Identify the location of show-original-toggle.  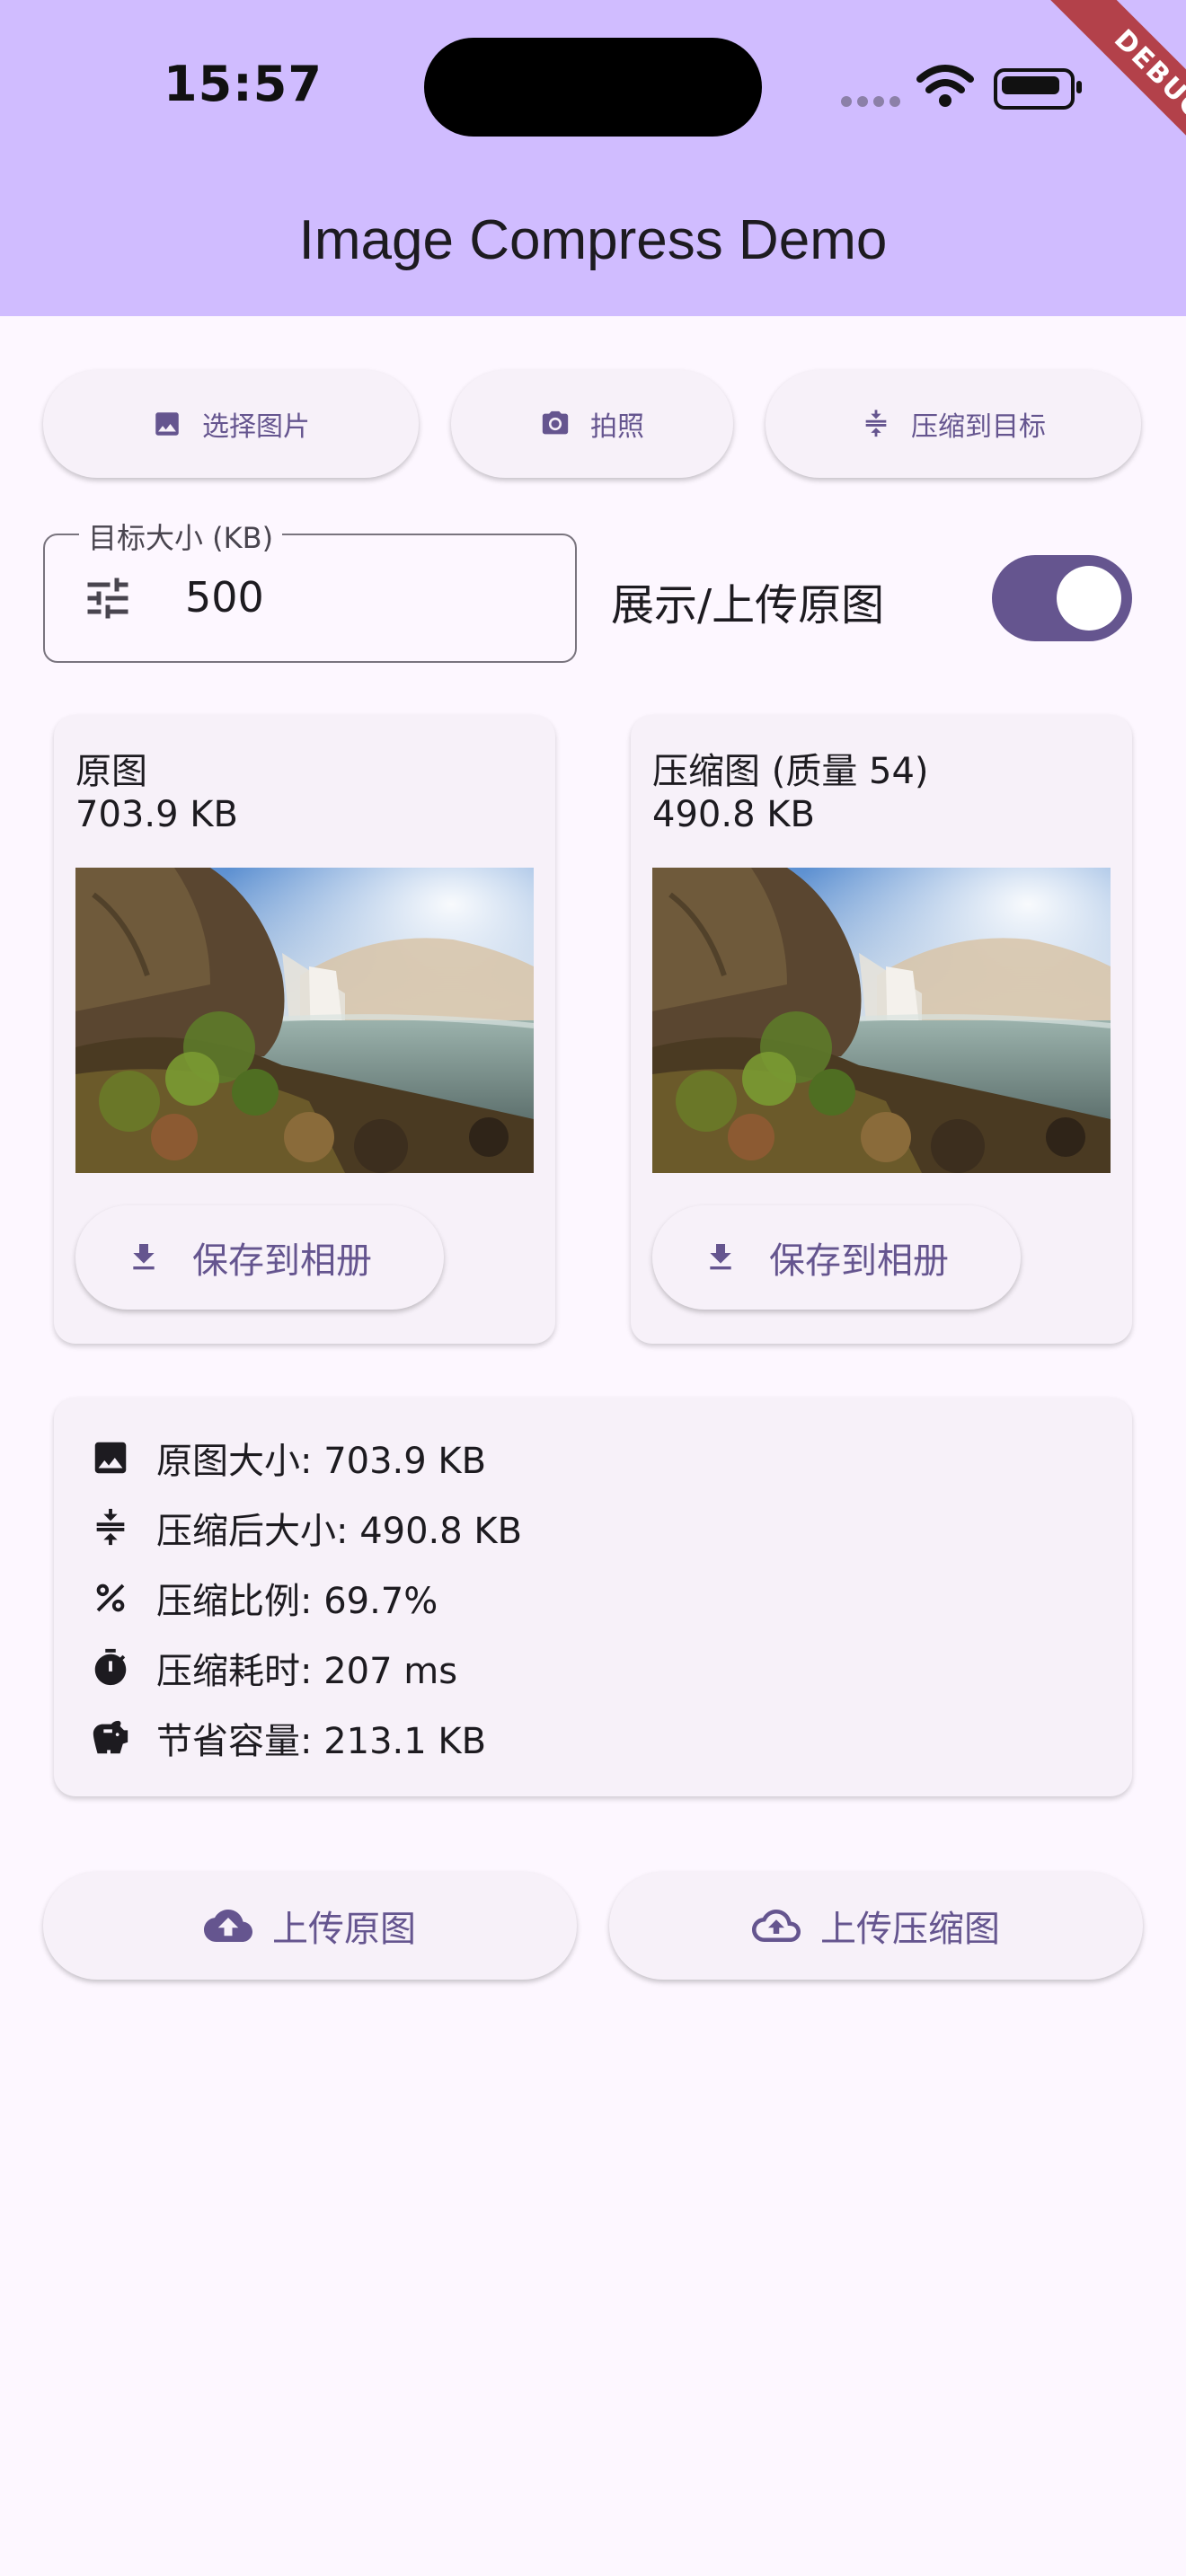
(1062, 598).